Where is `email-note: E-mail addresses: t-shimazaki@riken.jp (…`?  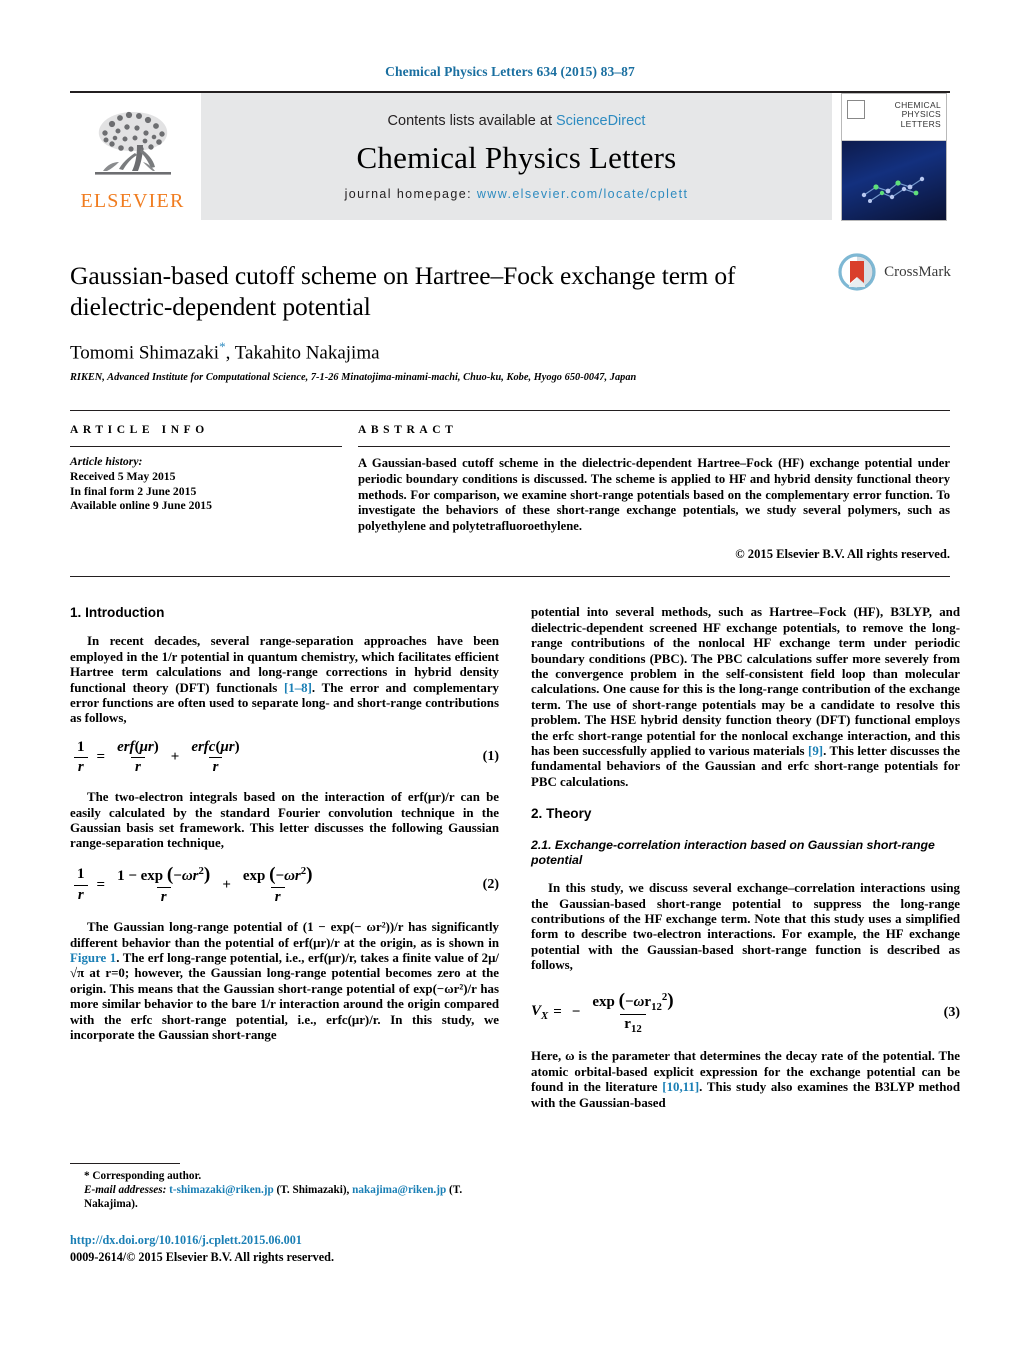 email-note: E-mail addresses: t-shimazaki@riken.jp (… is located at coordinates (284, 1197).